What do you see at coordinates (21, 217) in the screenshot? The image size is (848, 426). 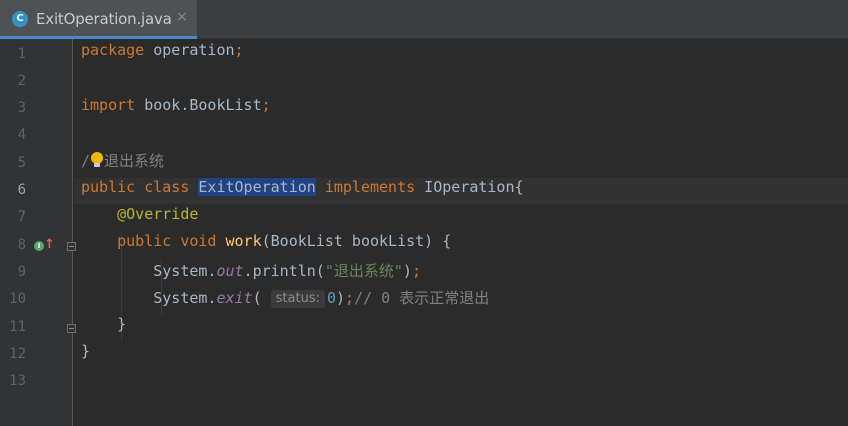 I see `line-number: 7` at bounding box center [21, 217].